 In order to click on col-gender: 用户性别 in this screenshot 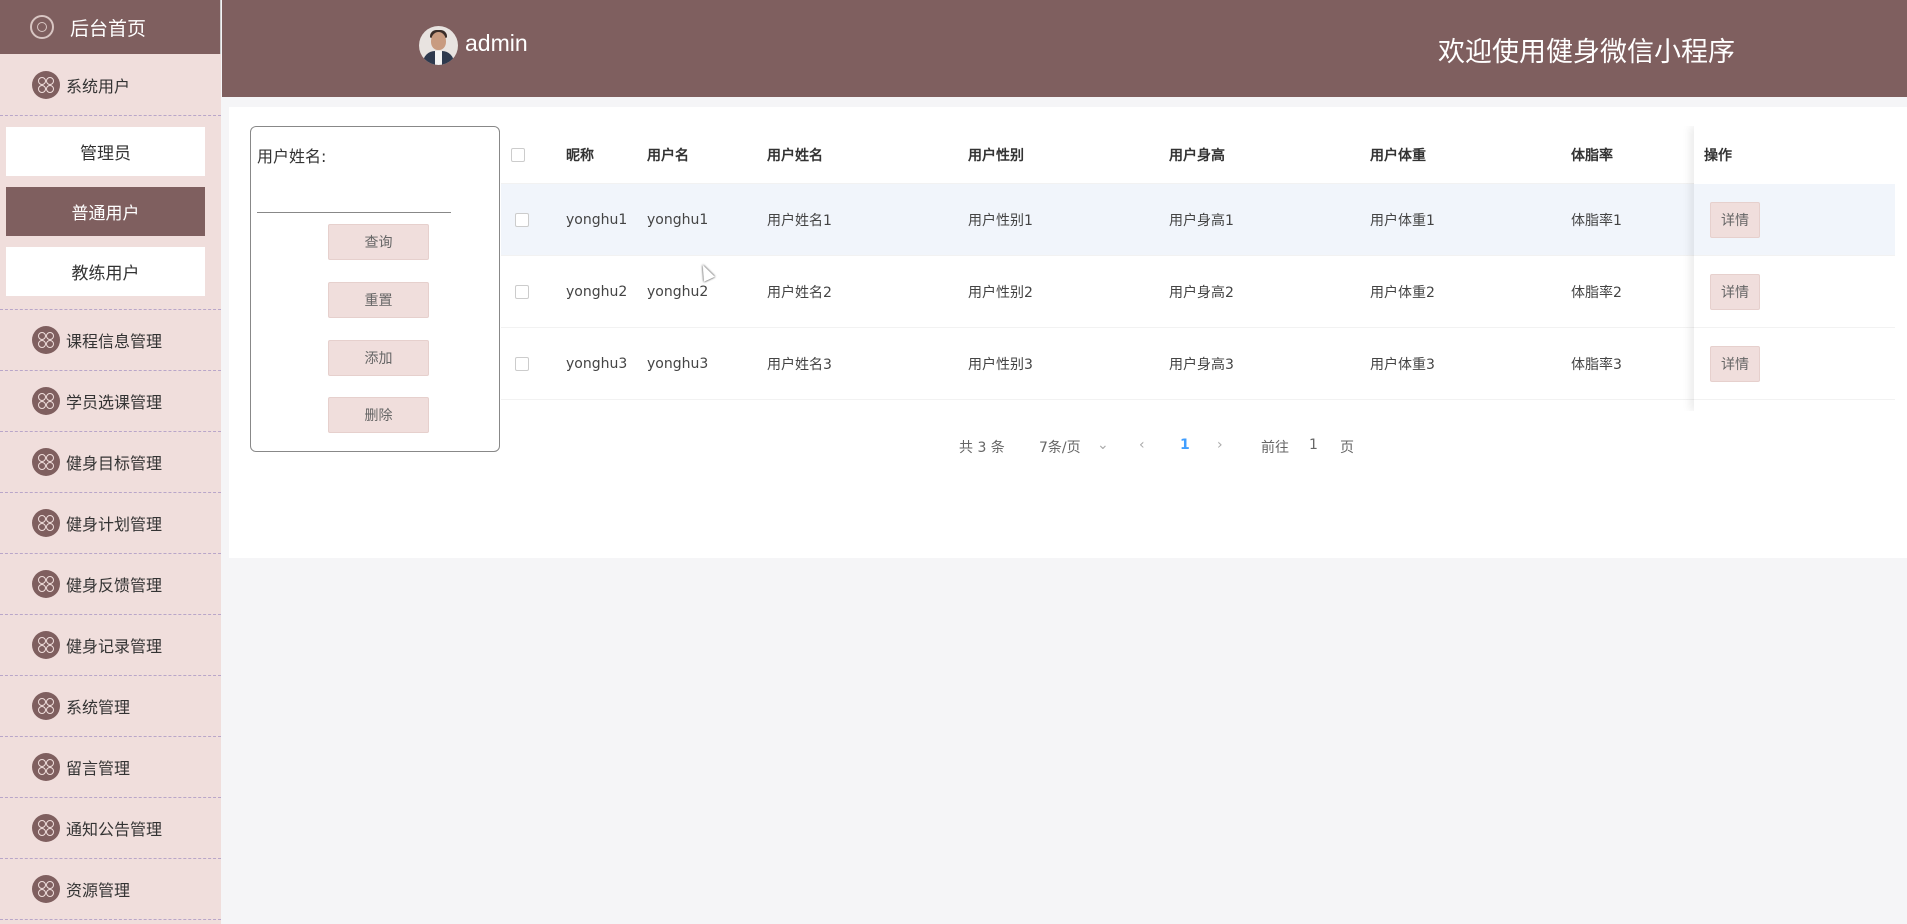, I will do `click(996, 155)`.